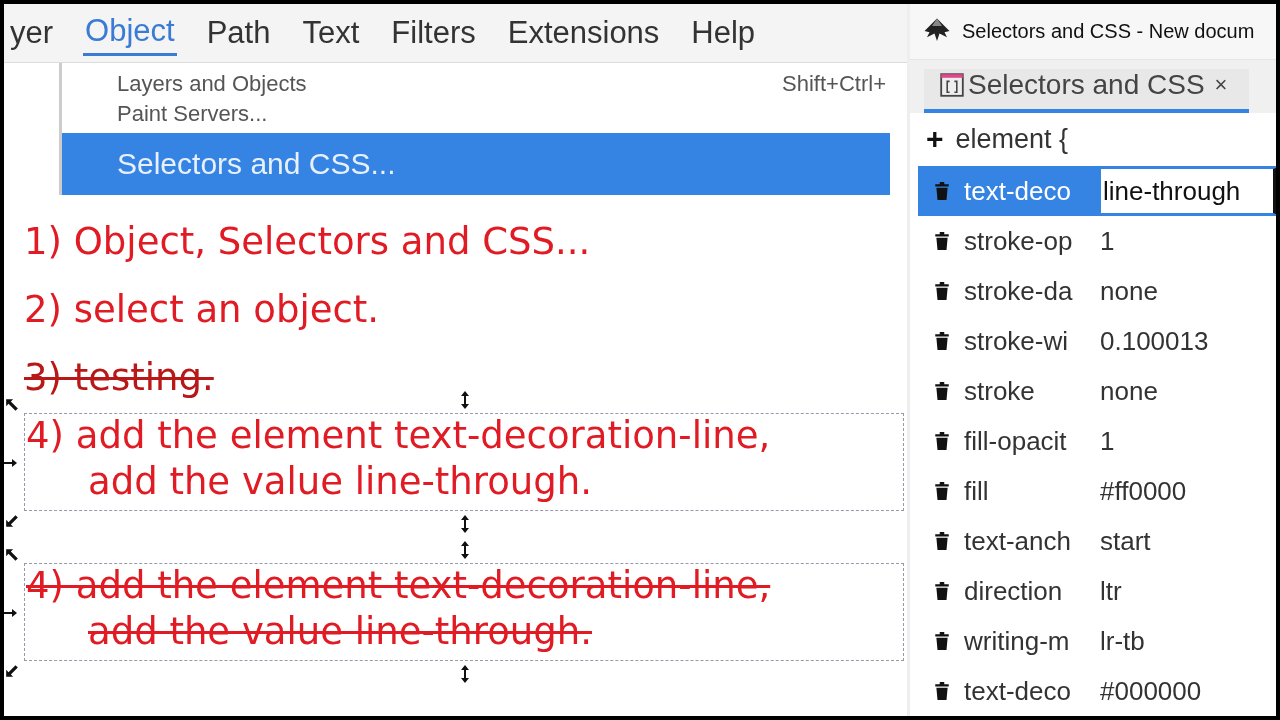 Image resolution: width=1280 pixels, height=720 pixels. Describe the element at coordinates (1097, 491) in the screenshot. I see `property-row: fill #ff0000` at that location.